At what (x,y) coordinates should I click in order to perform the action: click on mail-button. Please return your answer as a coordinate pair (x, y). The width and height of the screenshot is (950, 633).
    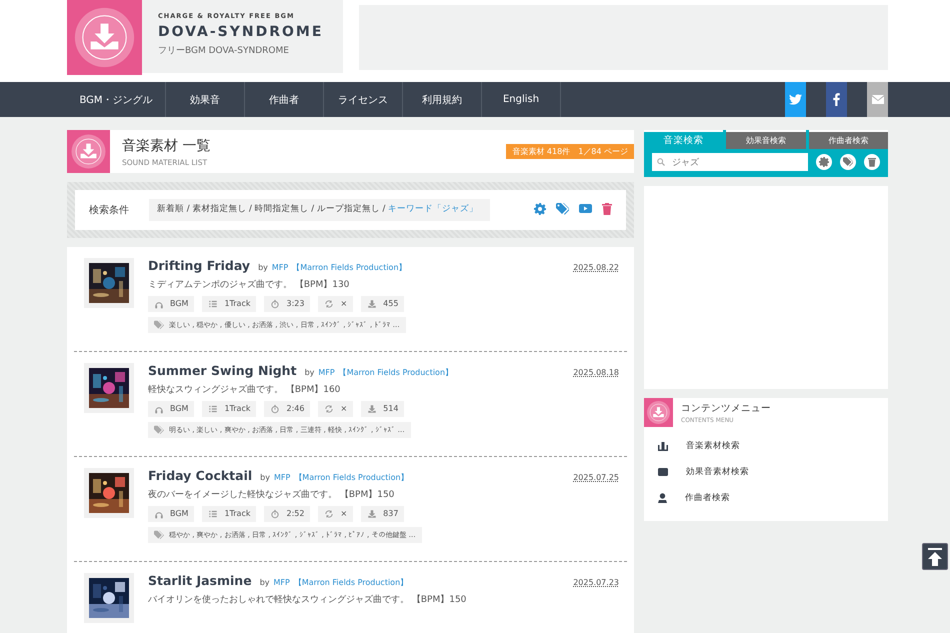
    Looking at the image, I should click on (877, 99).